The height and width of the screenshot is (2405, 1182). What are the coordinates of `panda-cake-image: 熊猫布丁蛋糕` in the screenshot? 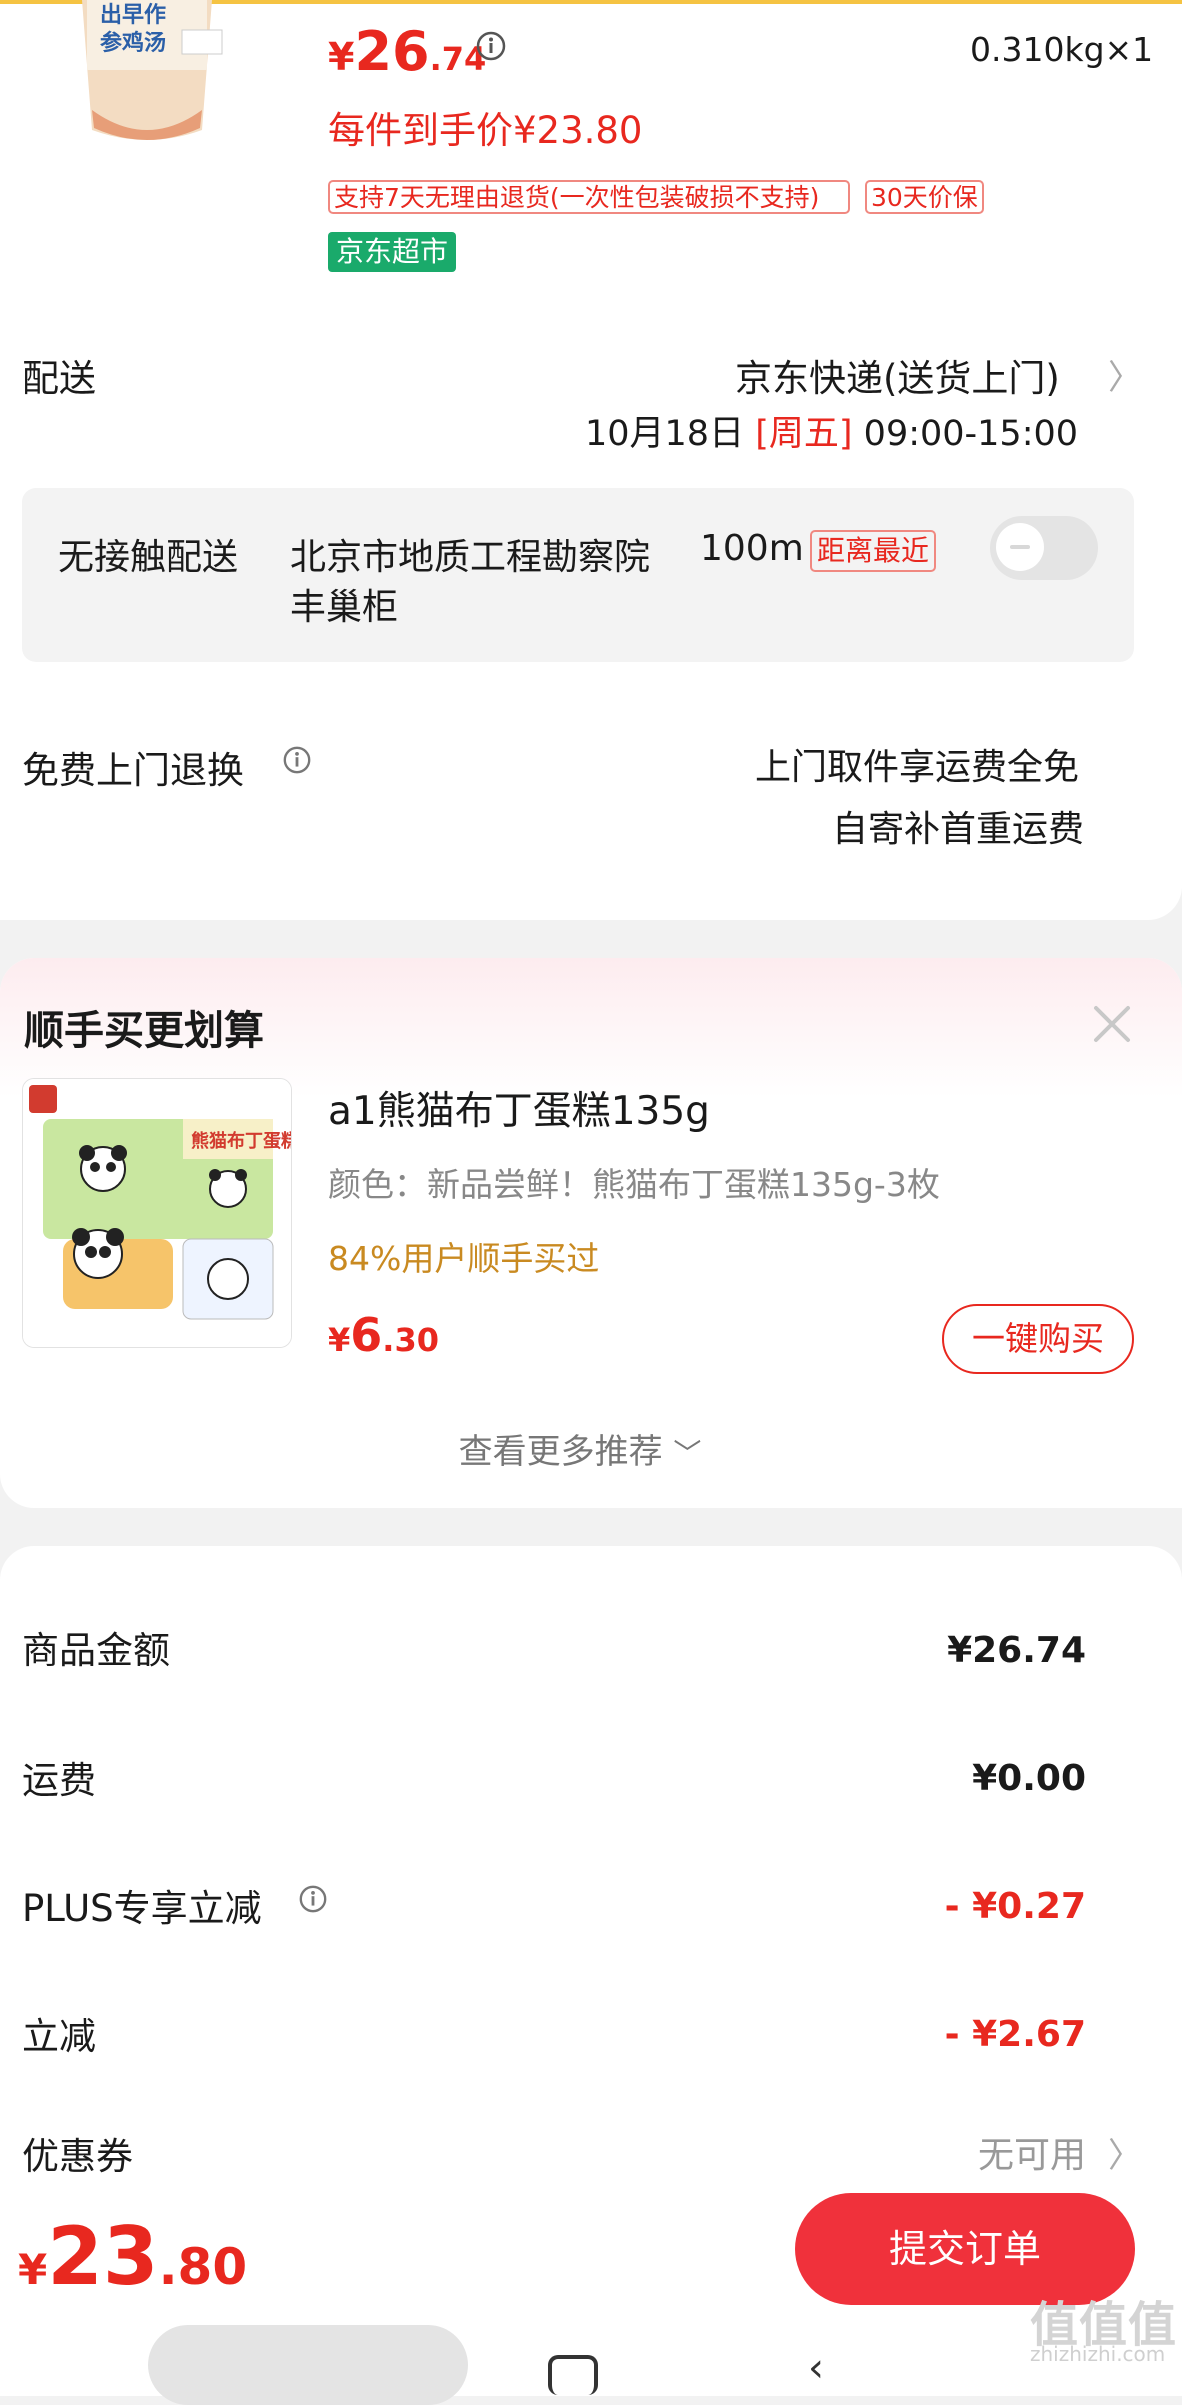 It's located at (157, 1213).